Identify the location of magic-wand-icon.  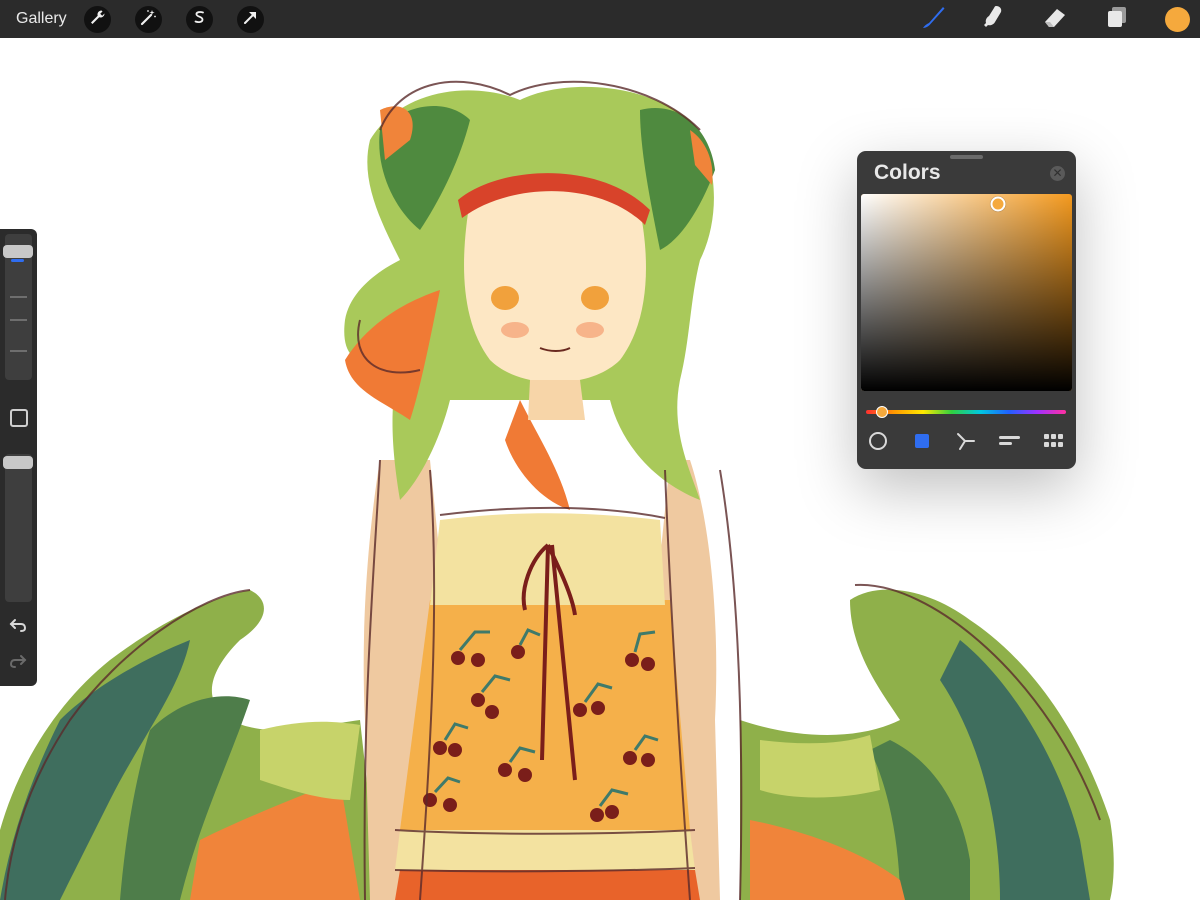
(148, 20).